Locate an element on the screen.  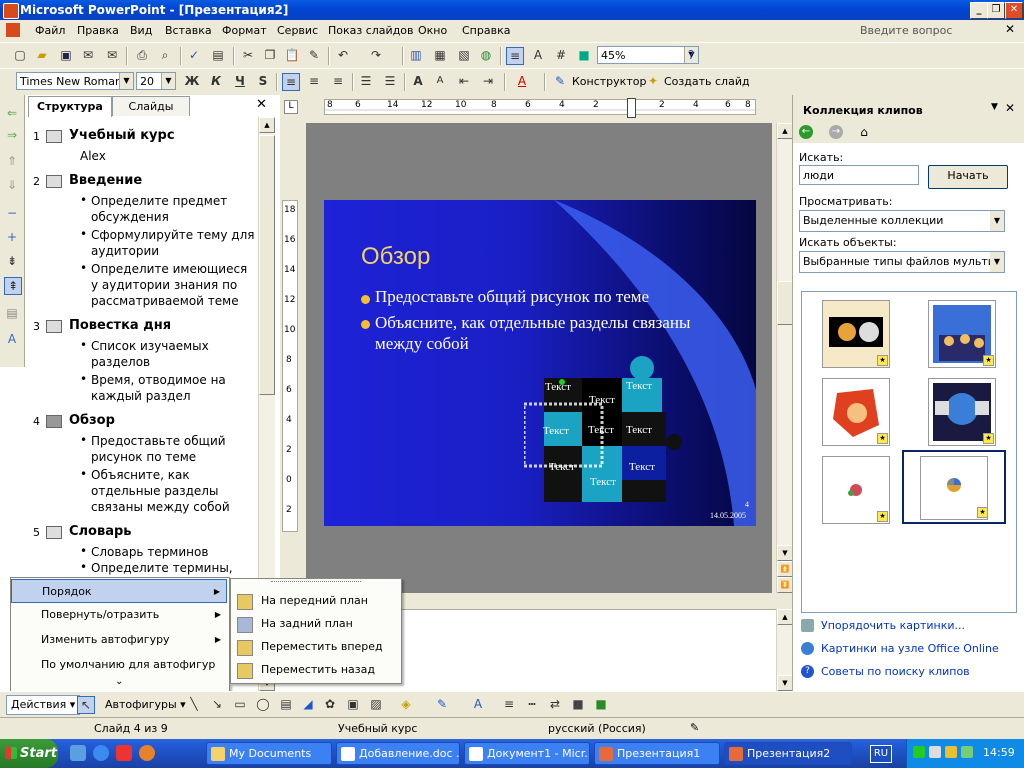
hyperlink-icon: ◍ is located at coordinates (486, 55).